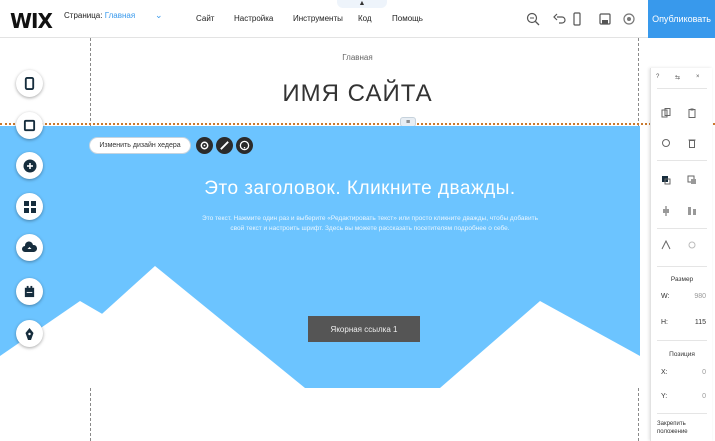 This screenshot has height=441, width=715. Describe the element at coordinates (666, 245) in the screenshot. I see `stretch-icon` at that location.